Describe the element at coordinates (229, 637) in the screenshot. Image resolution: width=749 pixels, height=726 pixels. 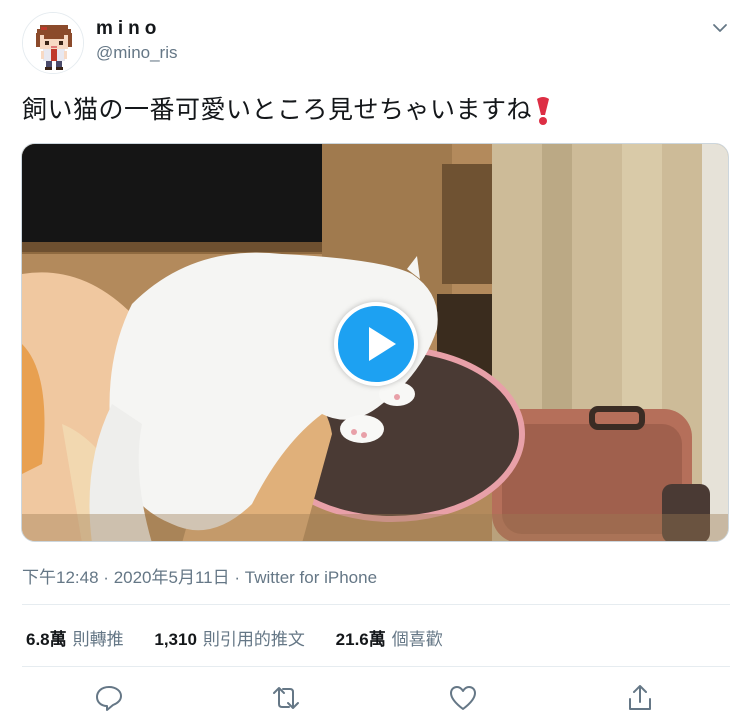
I see `quote-count: 1,310 則引用的推文` at that location.